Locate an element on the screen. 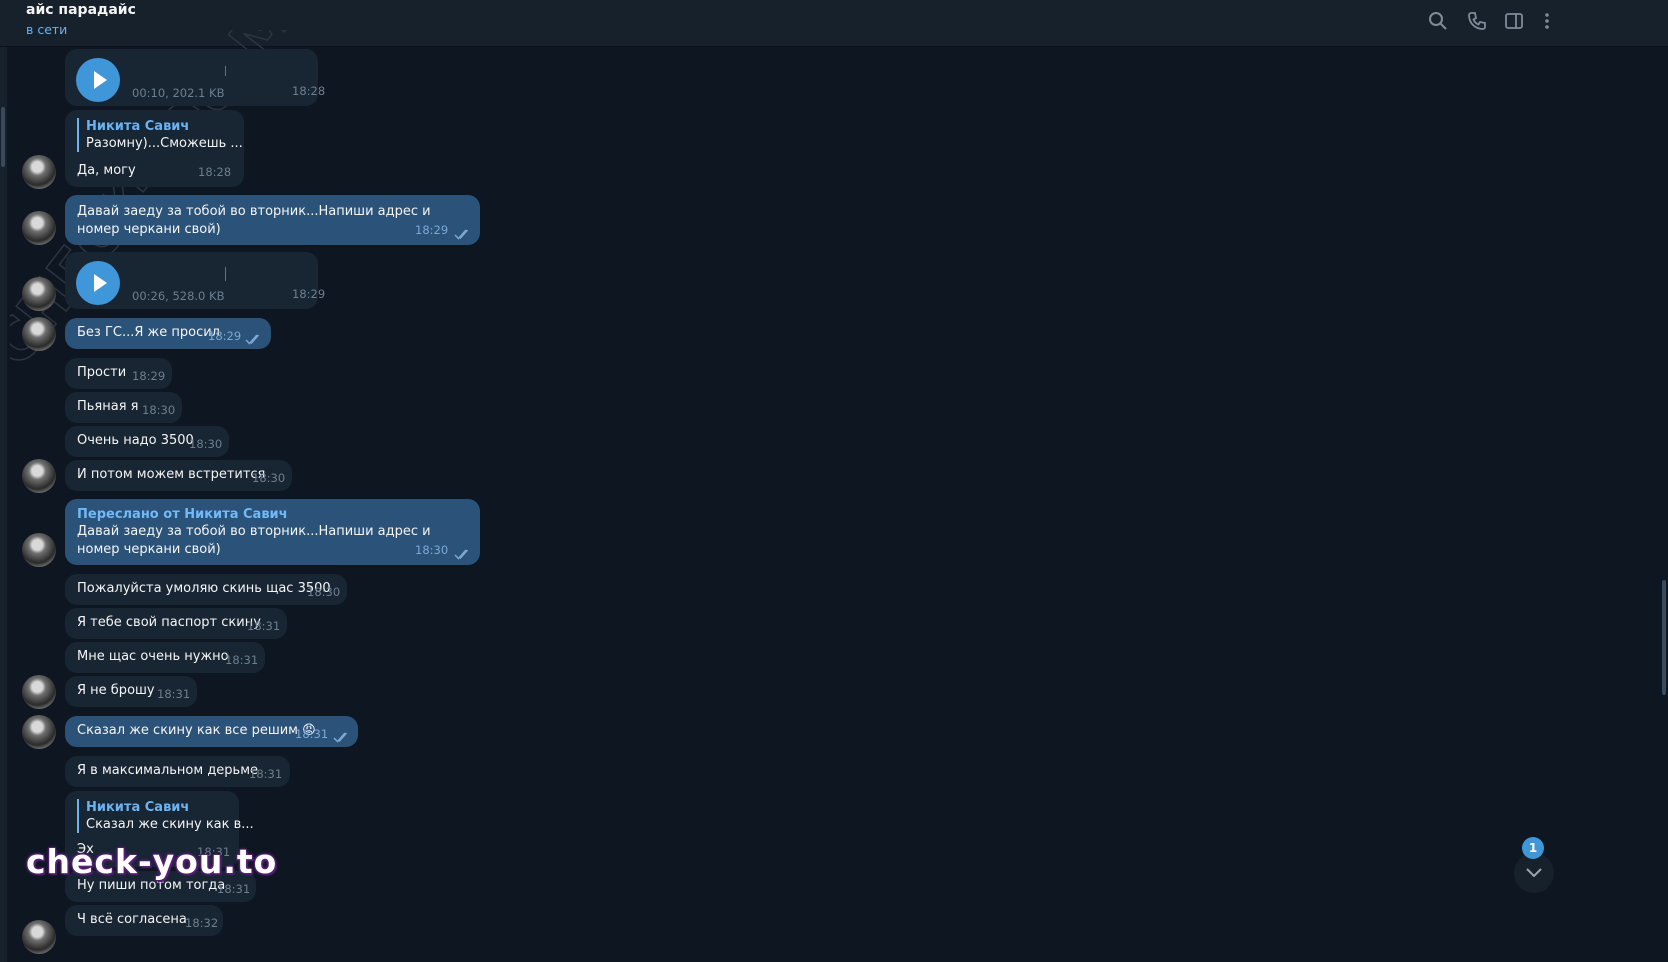  message-time: 18:32 is located at coordinates (202, 923).